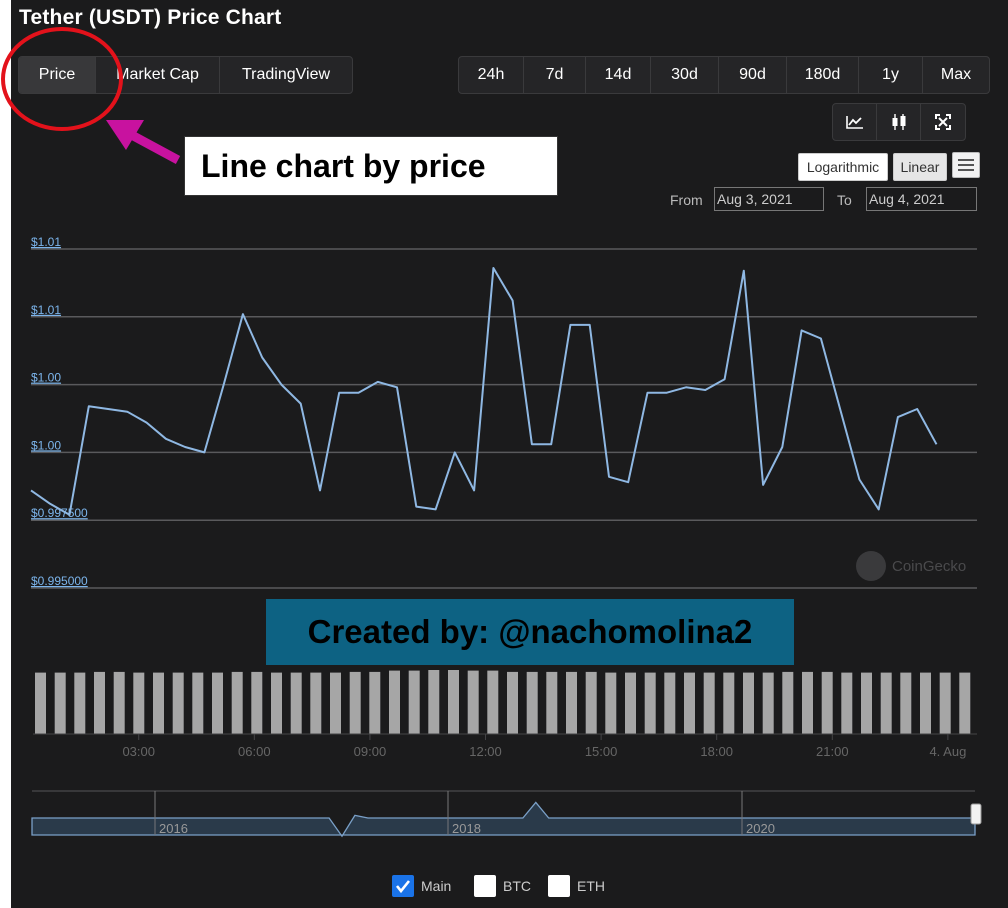 This screenshot has height=908, width=1008. What do you see at coordinates (576, 886) in the screenshot?
I see `legend-eth: ETH` at bounding box center [576, 886].